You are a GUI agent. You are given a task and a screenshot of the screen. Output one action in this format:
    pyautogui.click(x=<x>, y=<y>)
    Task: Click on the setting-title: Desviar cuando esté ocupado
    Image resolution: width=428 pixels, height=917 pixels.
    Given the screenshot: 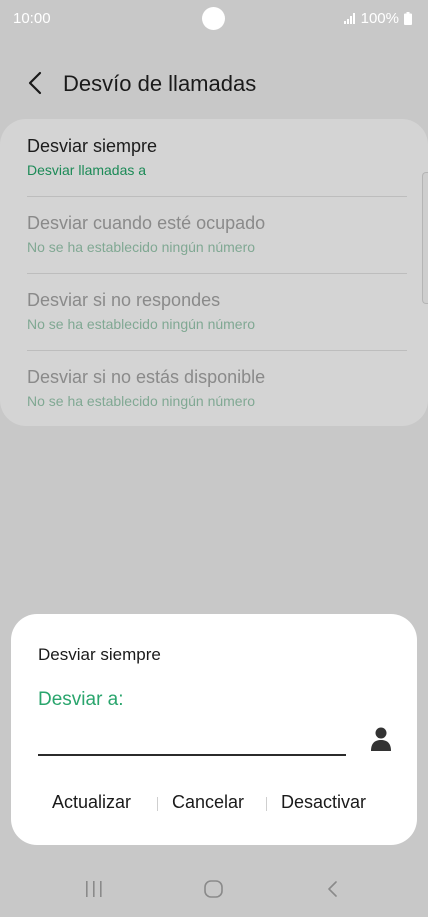 What is the action you would take?
    pyautogui.click(x=146, y=223)
    